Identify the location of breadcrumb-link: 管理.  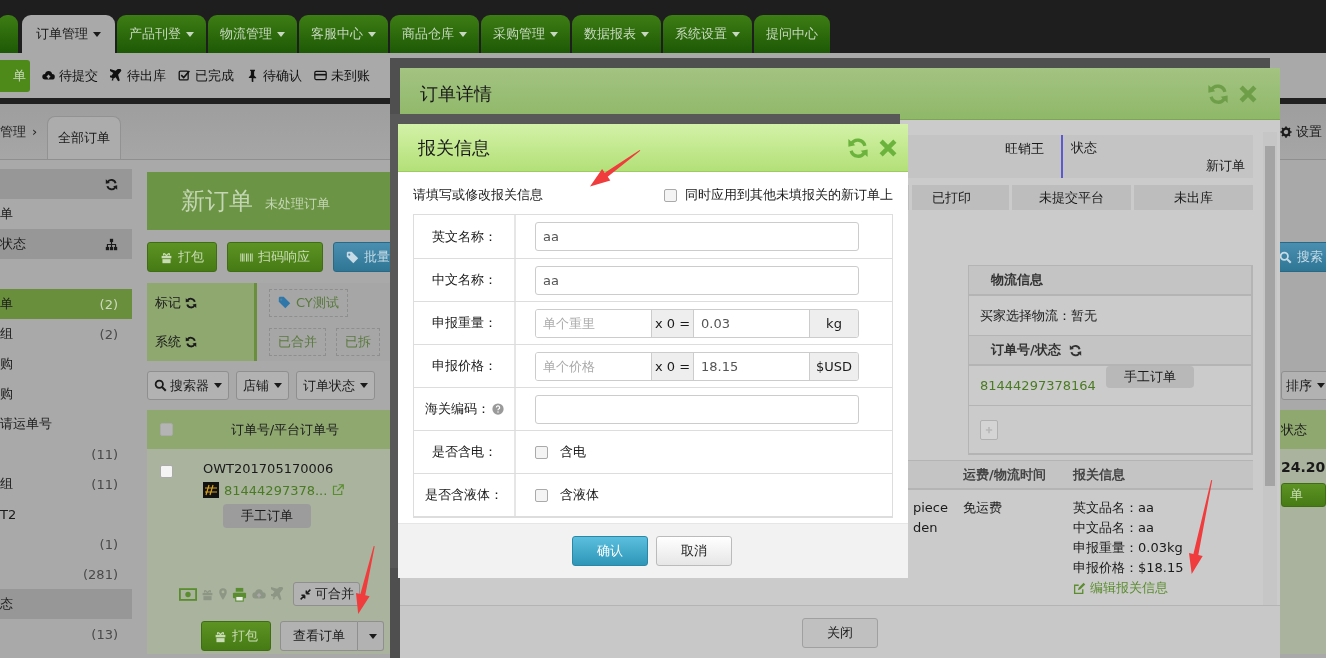
(13, 131).